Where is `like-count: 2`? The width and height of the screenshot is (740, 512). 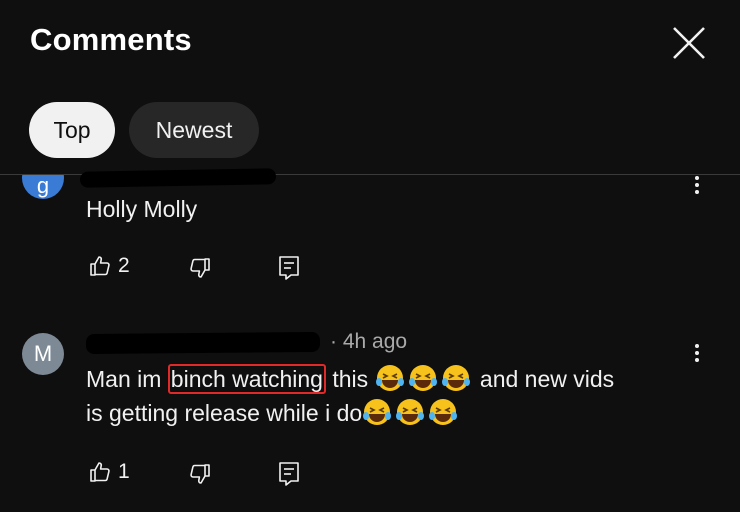
like-count: 2 is located at coordinates (124, 265).